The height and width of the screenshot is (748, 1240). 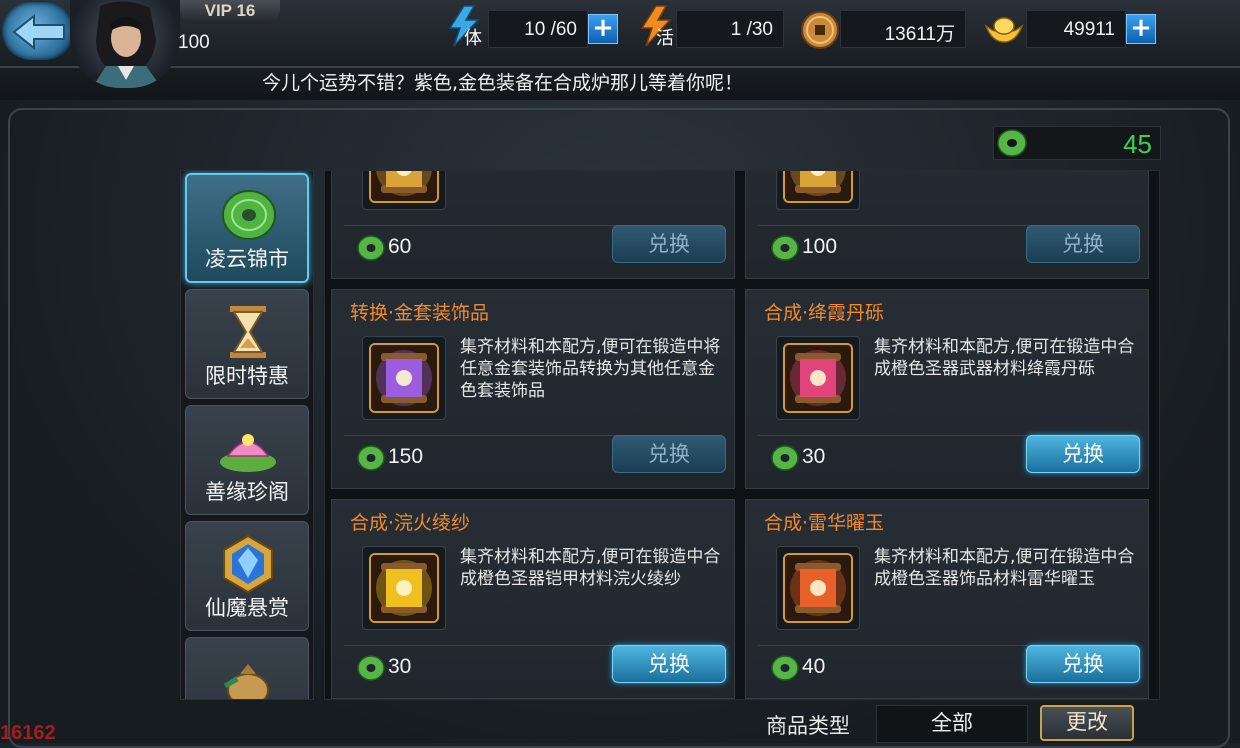 I want to click on category-filter-select: 全部, so click(x=952, y=724).